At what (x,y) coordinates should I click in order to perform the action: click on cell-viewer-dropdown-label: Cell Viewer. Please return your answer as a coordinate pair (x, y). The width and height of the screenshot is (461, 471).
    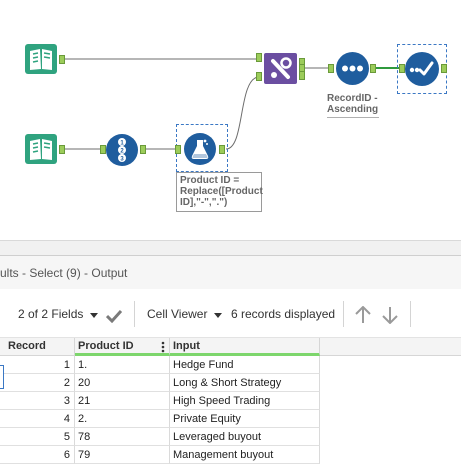
    Looking at the image, I should click on (177, 314).